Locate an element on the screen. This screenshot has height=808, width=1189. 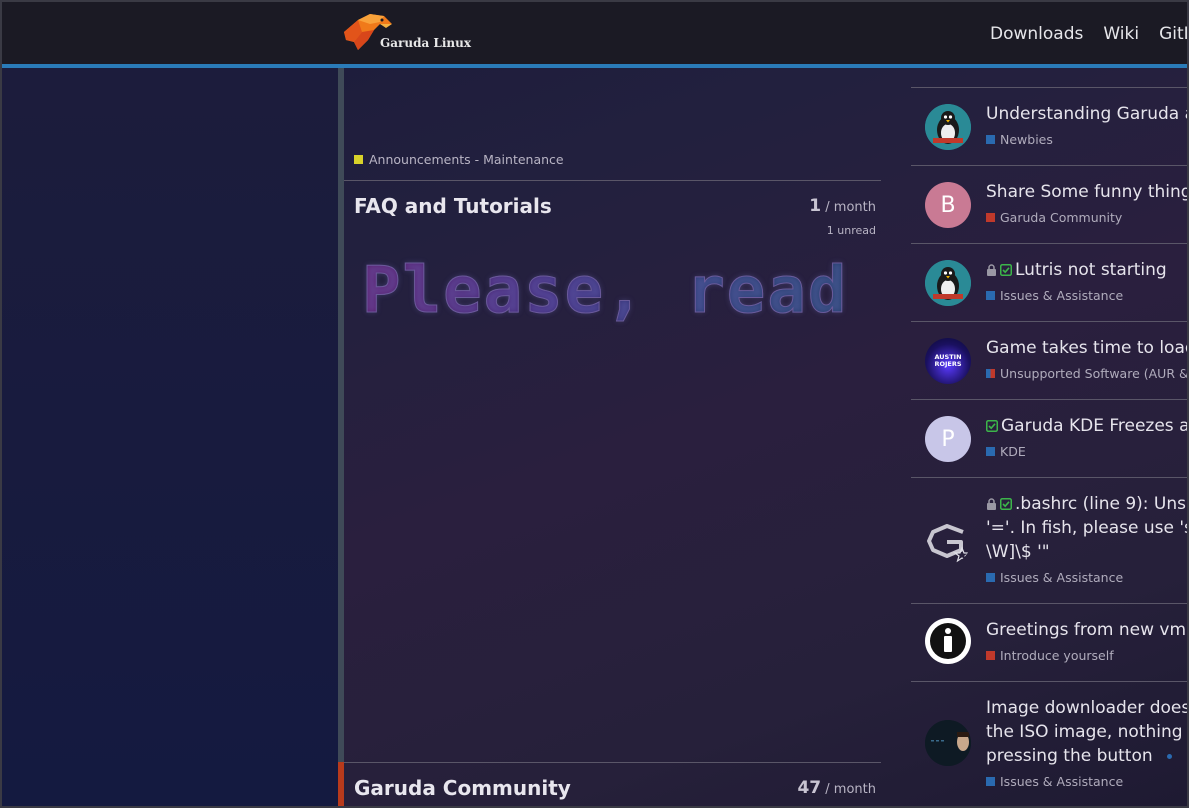
topic-title-text: Lutris not starting is located at coordinates (1091, 270).